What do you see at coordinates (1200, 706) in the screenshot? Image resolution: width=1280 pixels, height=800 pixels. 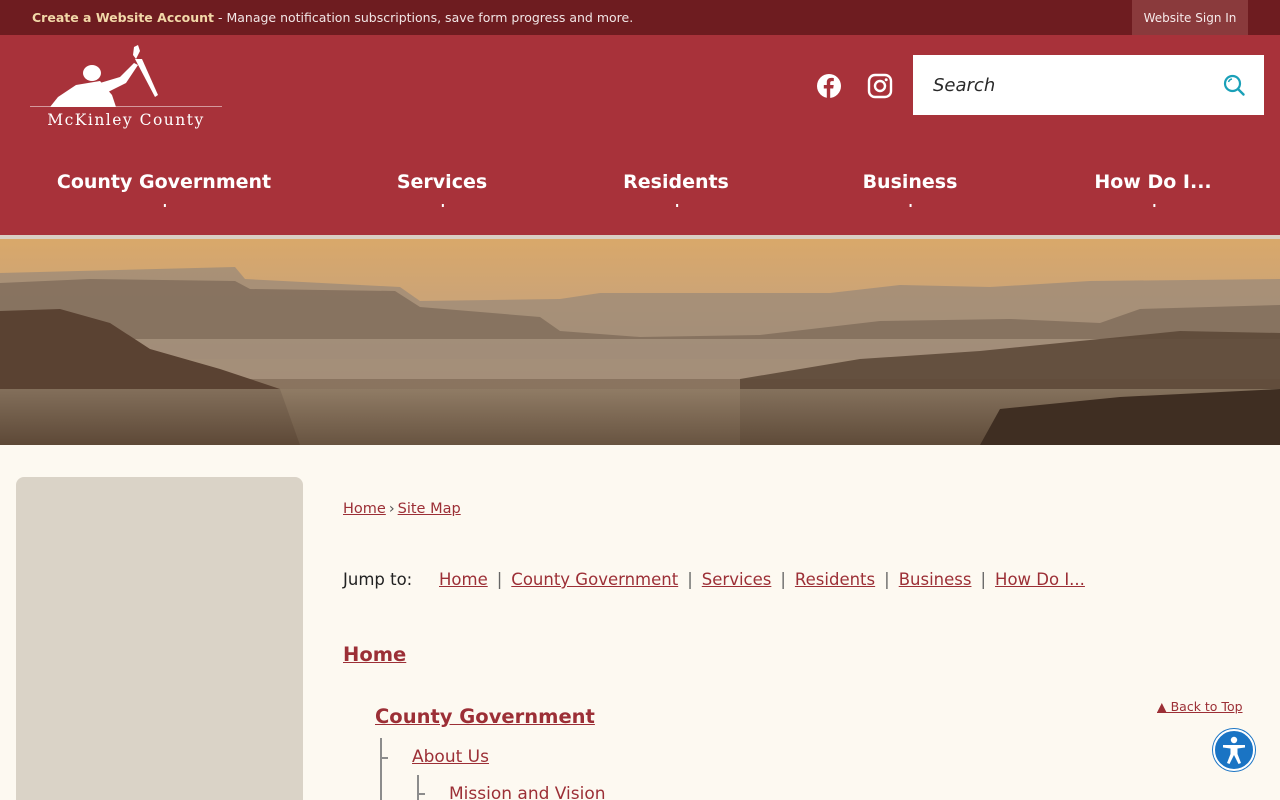 I see `back-to-top-link: ▲ Back to Top` at bounding box center [1200, 706].